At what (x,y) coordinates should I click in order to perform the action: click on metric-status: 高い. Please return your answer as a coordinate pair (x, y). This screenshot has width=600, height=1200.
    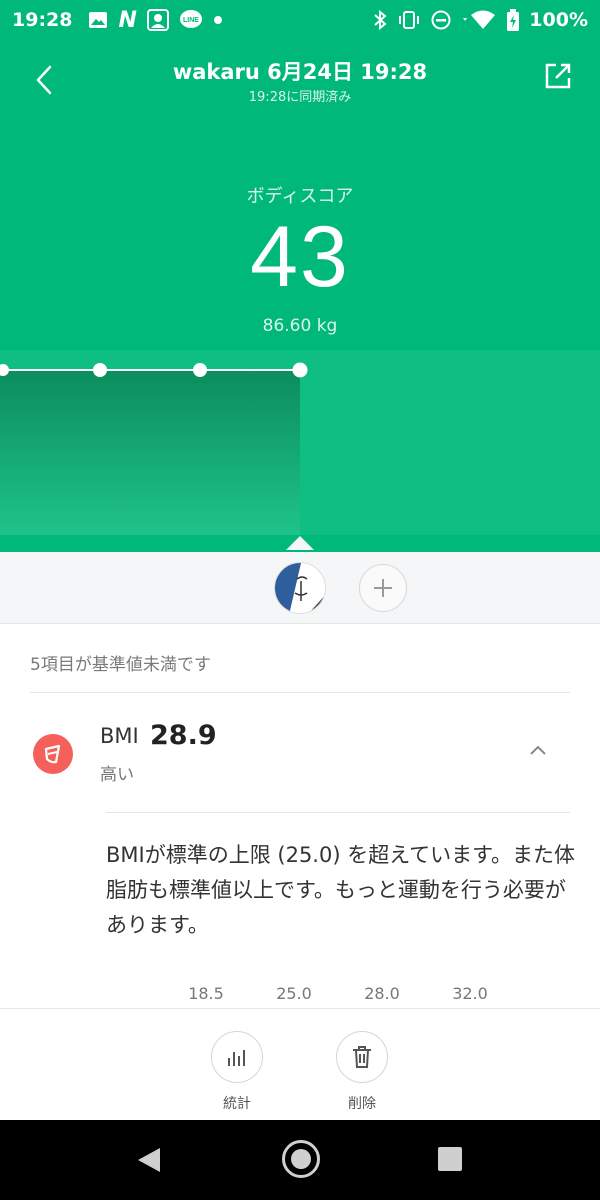
    Looking at the image, I should click on (117, 775).